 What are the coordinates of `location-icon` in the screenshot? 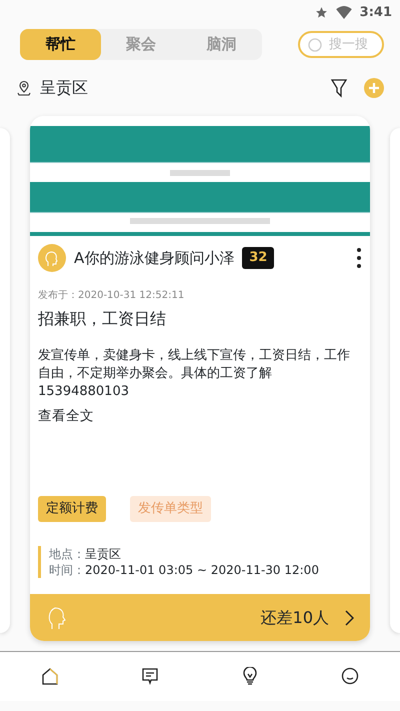 It's located at (24, 88).